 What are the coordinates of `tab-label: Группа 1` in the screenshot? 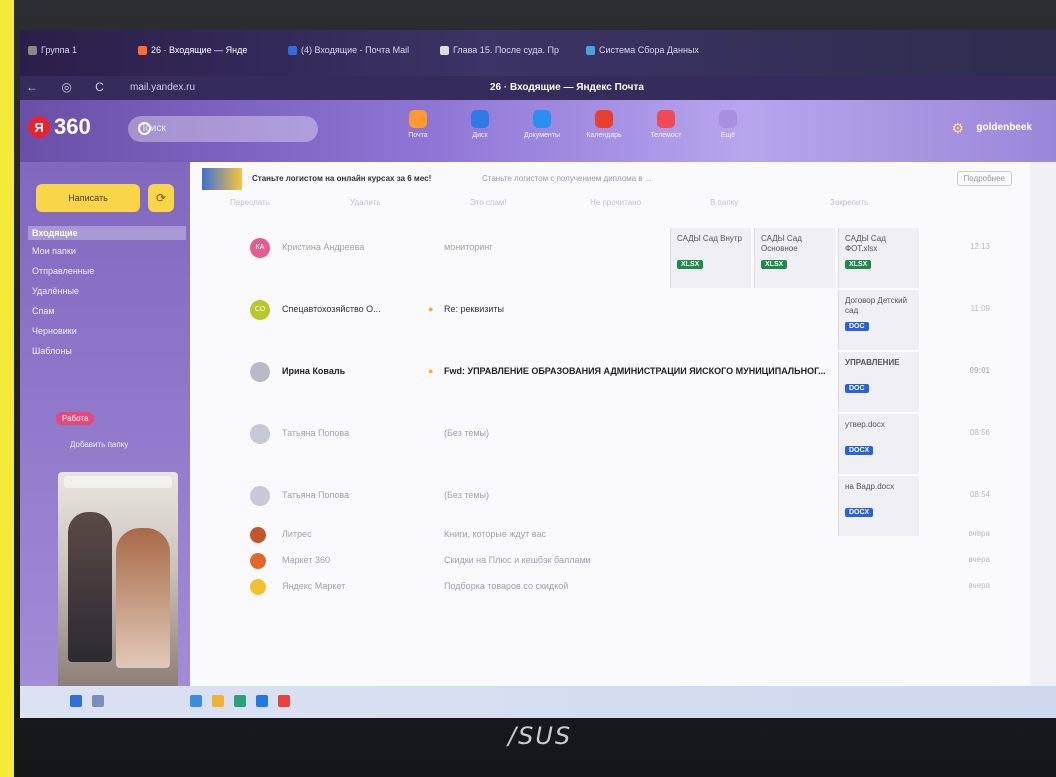 It's located at (59, 50).